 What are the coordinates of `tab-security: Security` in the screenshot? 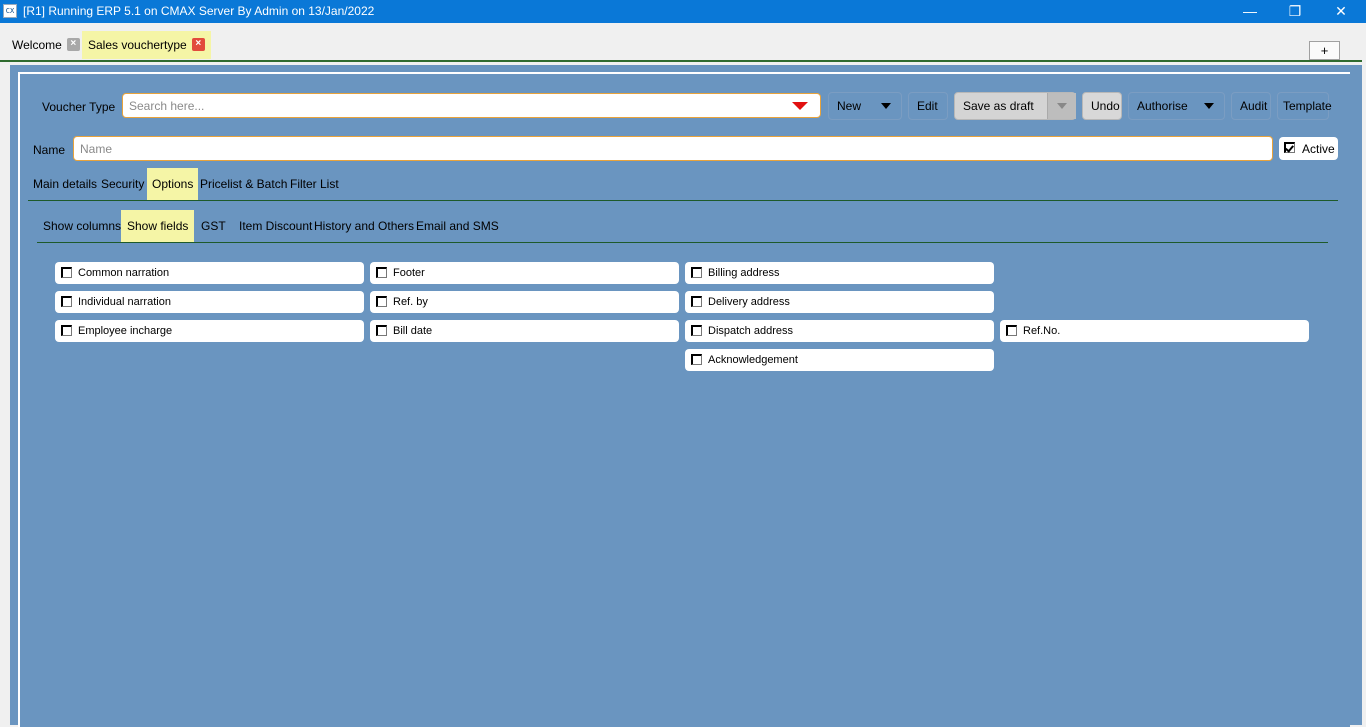 It's located at (122, 184).